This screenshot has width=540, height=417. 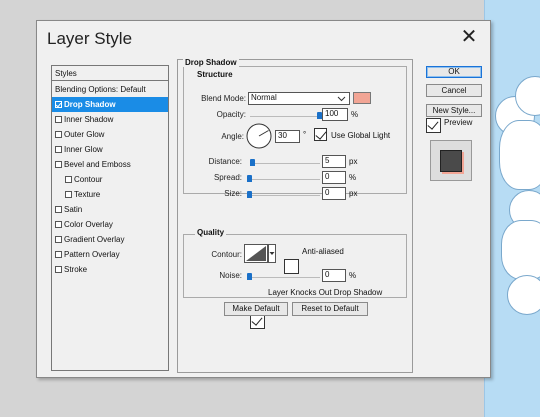 What do you see at coordinates (249, 178) in the screenshot?
I see `spread-slider-thumb` at bounding box center [249, 178].